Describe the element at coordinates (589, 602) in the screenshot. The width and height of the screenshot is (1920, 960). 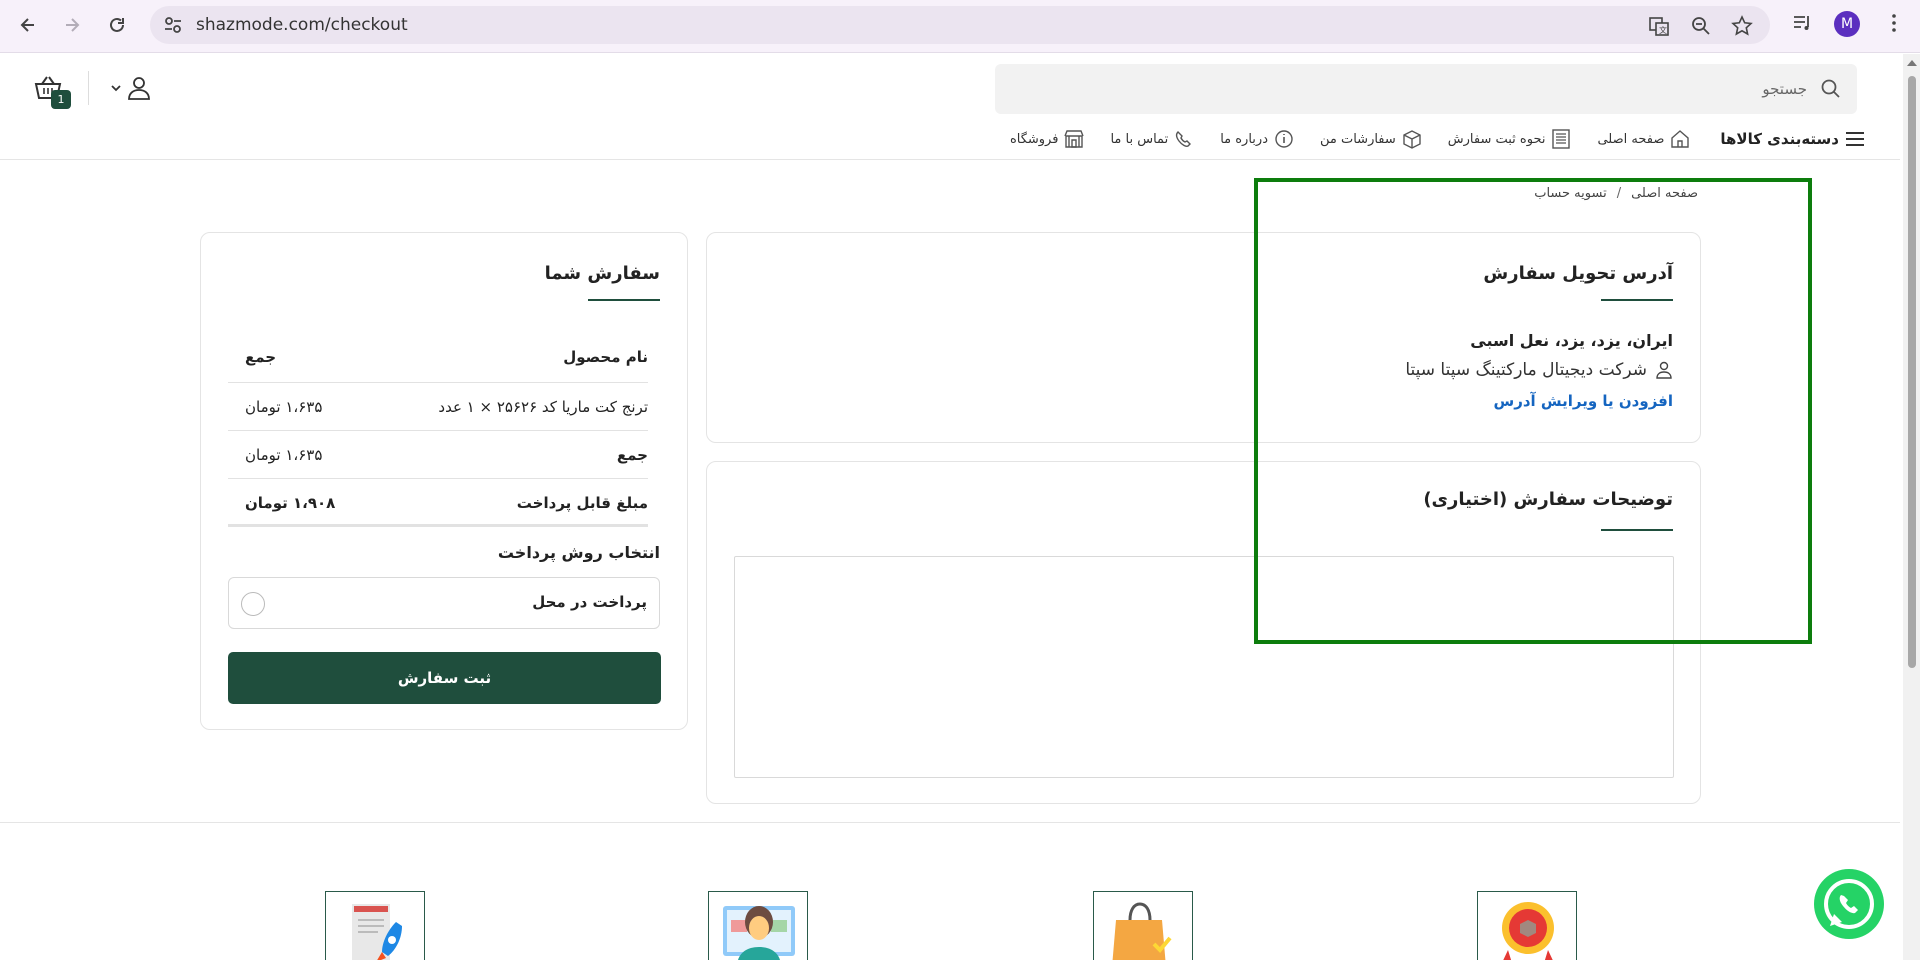
I see `payment-option-label: پرداخت در محل` at that location.